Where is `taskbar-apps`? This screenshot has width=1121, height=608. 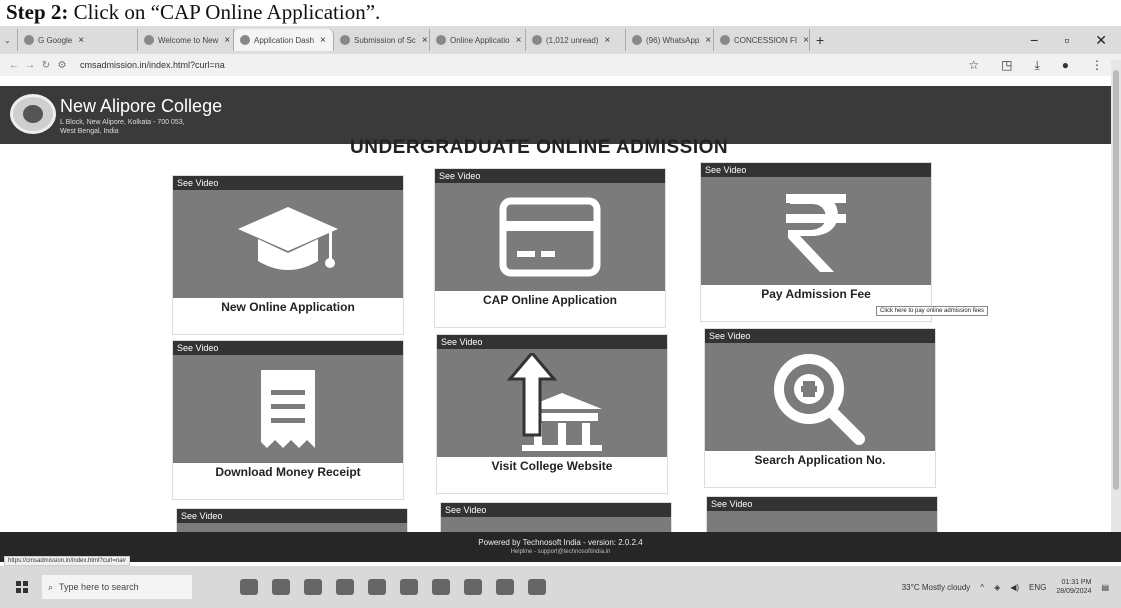 taskbar-apps is located at coordinates (393, 587).